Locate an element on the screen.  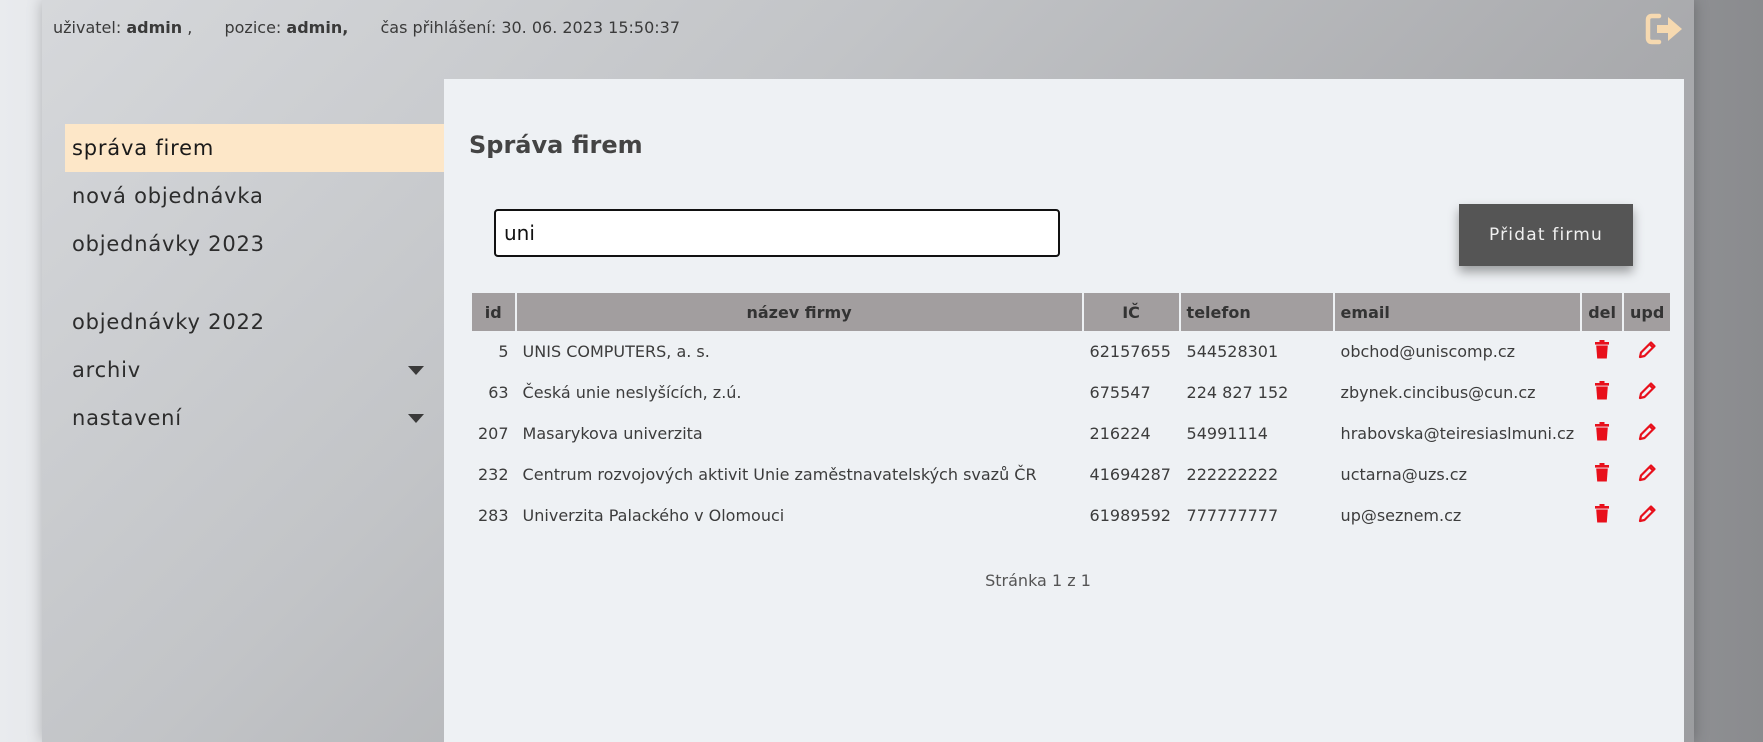
column-header-id: id is located at coordinates (493, 312).